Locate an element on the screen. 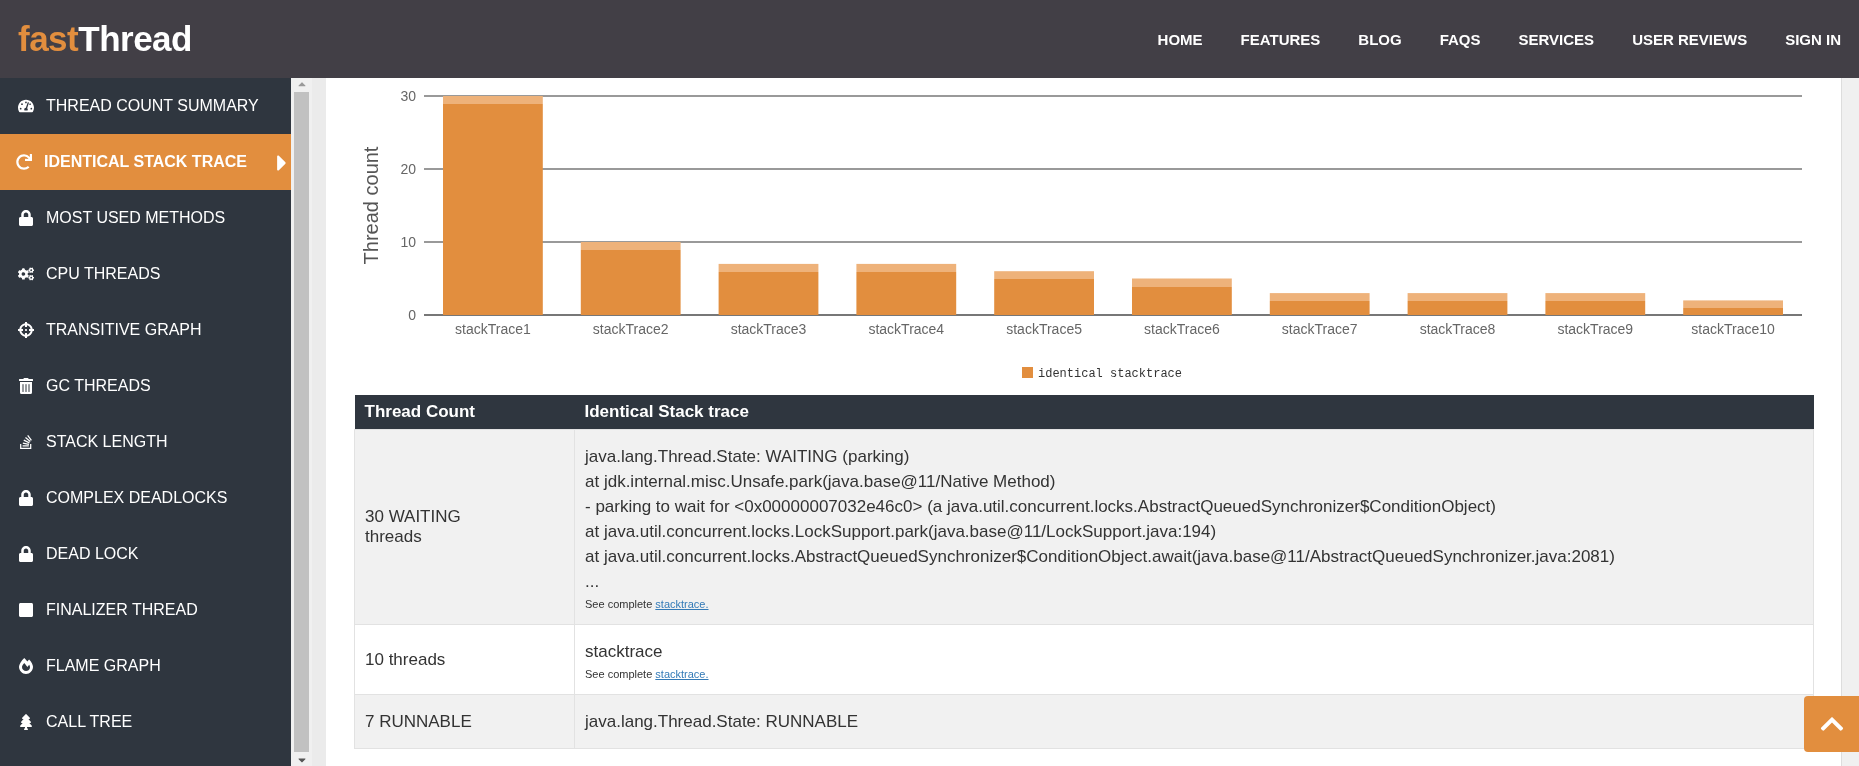  axis-tick-label: 30 is located at coordinates (408, 96).